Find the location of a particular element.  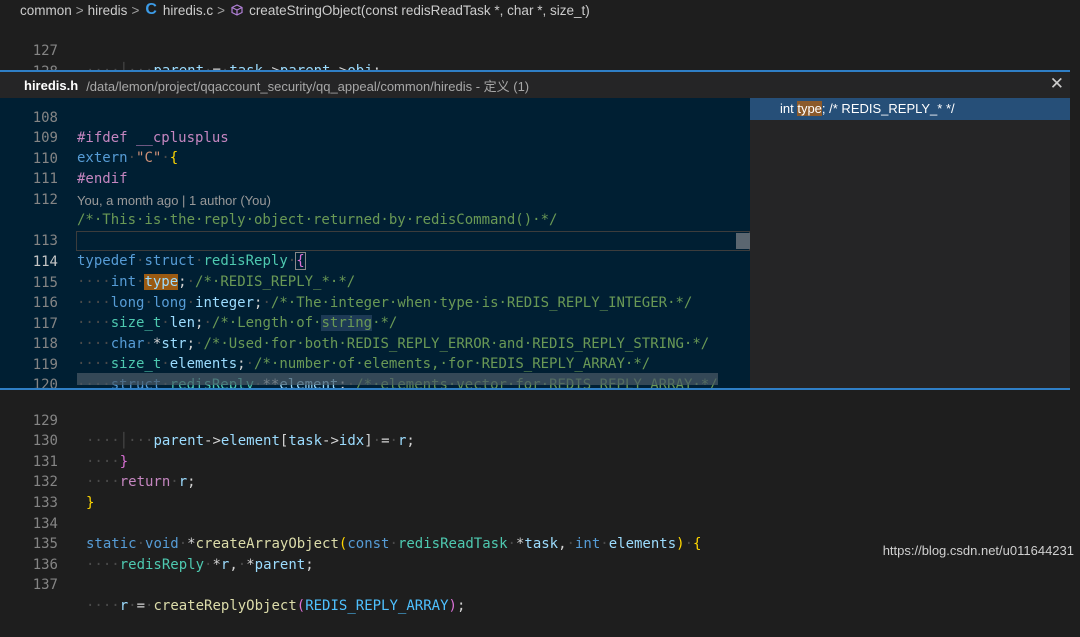

code-line: 113 typedef·struct·redisReply·{ is located at coordinates (375, 240).